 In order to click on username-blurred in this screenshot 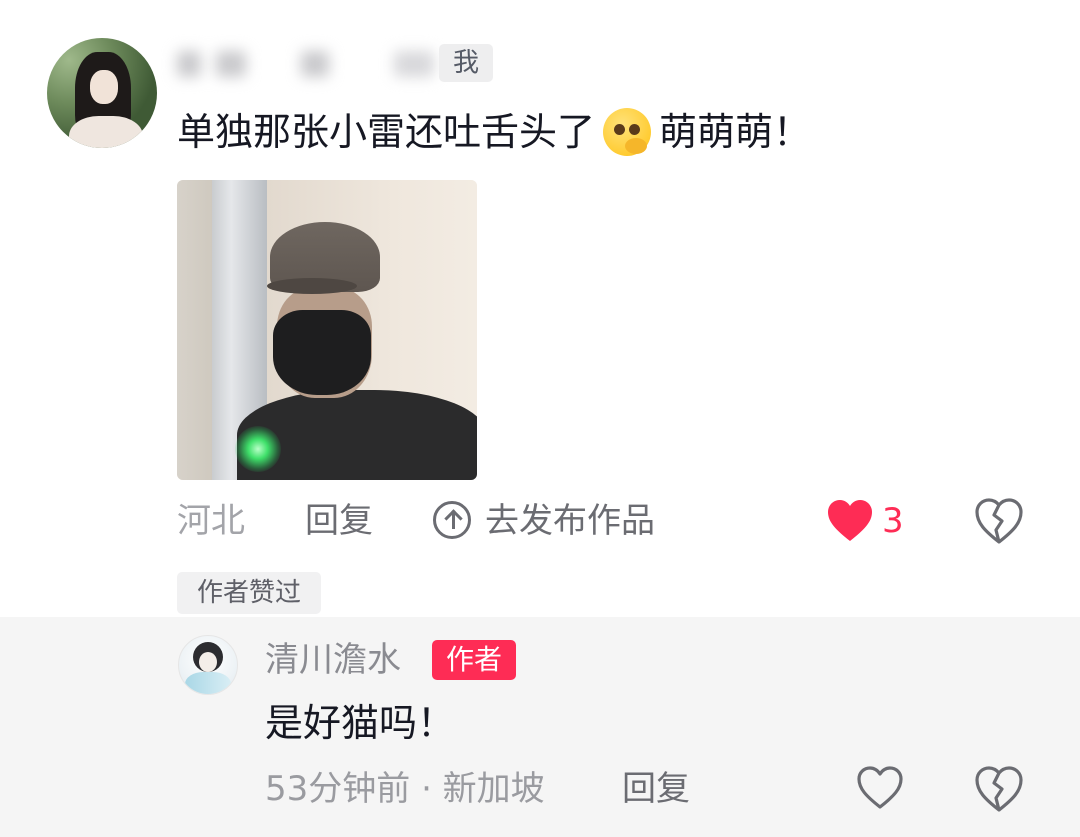, I will do `click(306, 64)`.